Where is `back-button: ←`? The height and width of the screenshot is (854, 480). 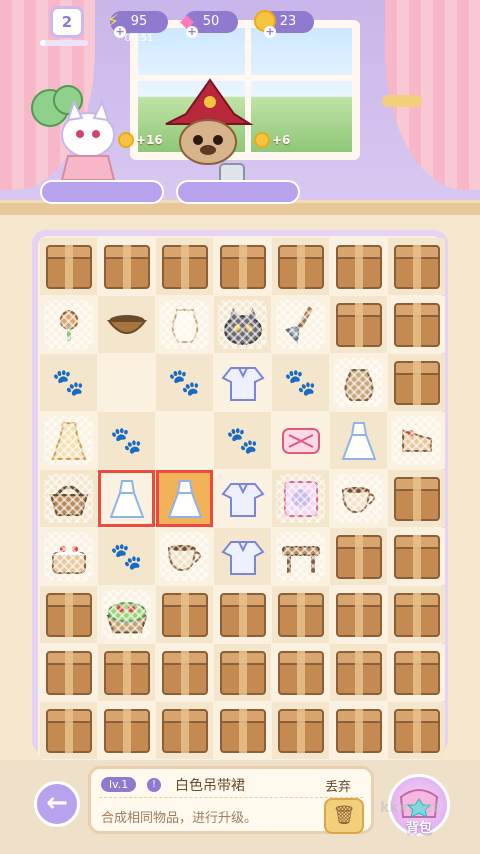 back-button: ← is located at coordinates (57, 804).